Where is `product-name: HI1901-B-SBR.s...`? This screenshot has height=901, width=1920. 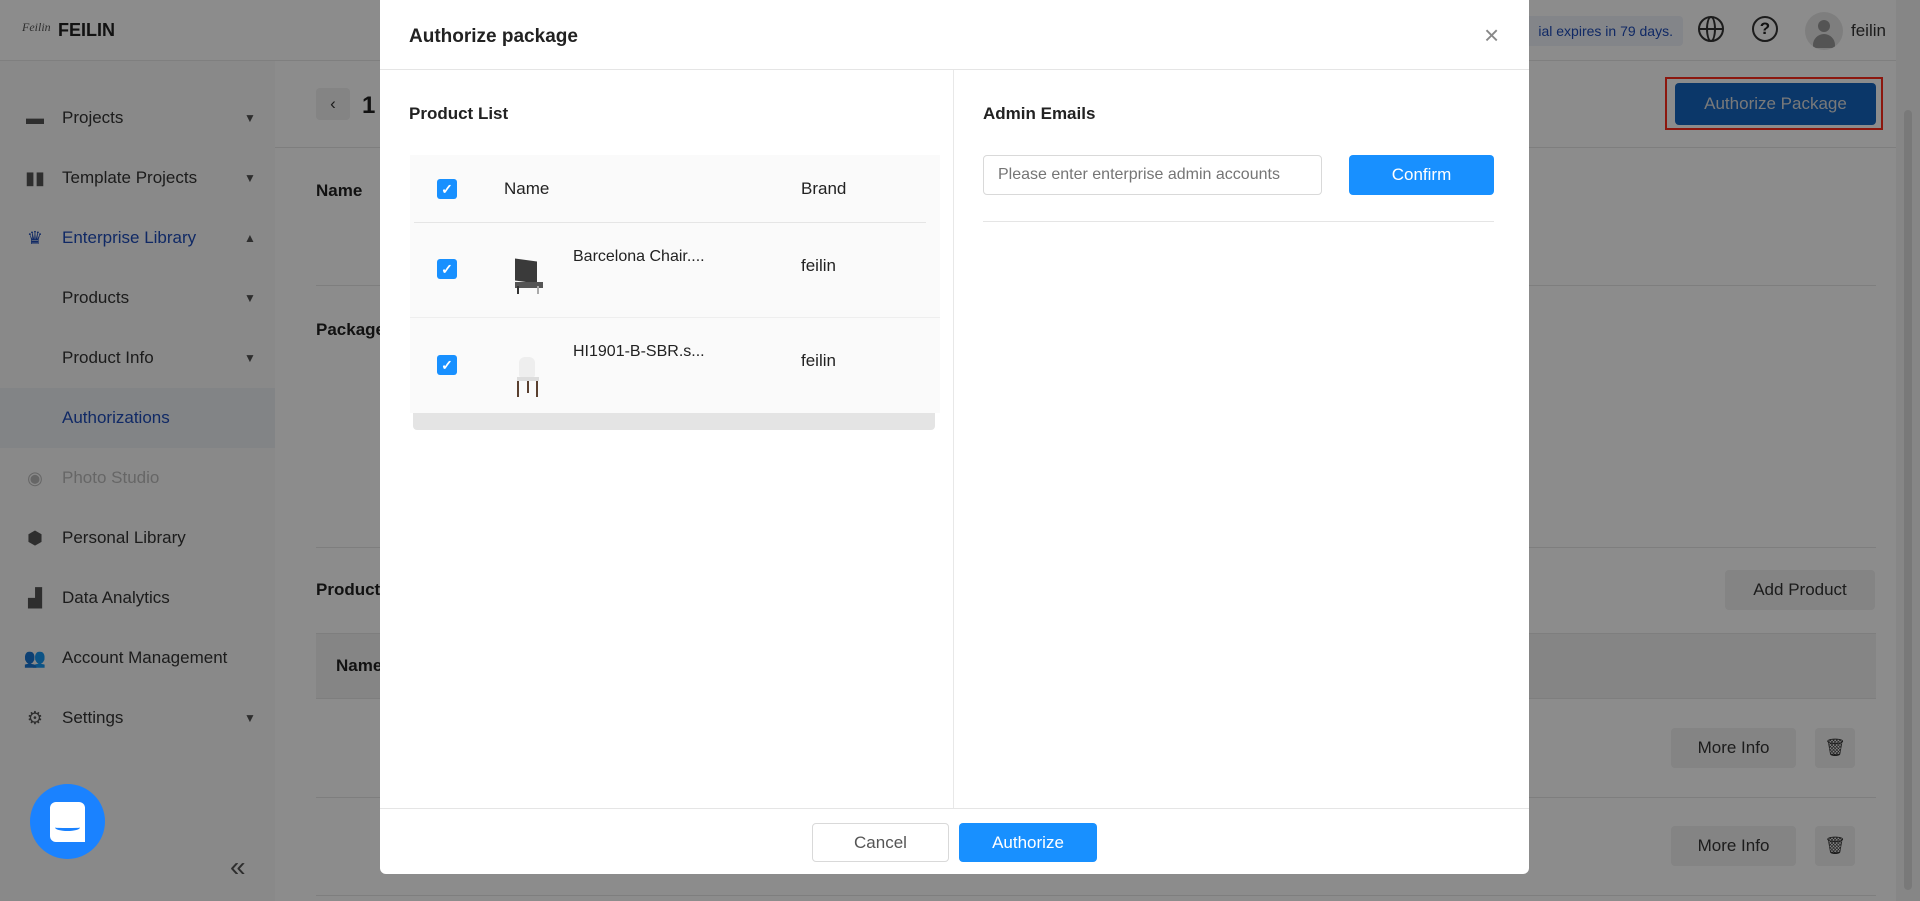 product-name: HI1901-B-SBR.s... is located at coordinates (639, 351).